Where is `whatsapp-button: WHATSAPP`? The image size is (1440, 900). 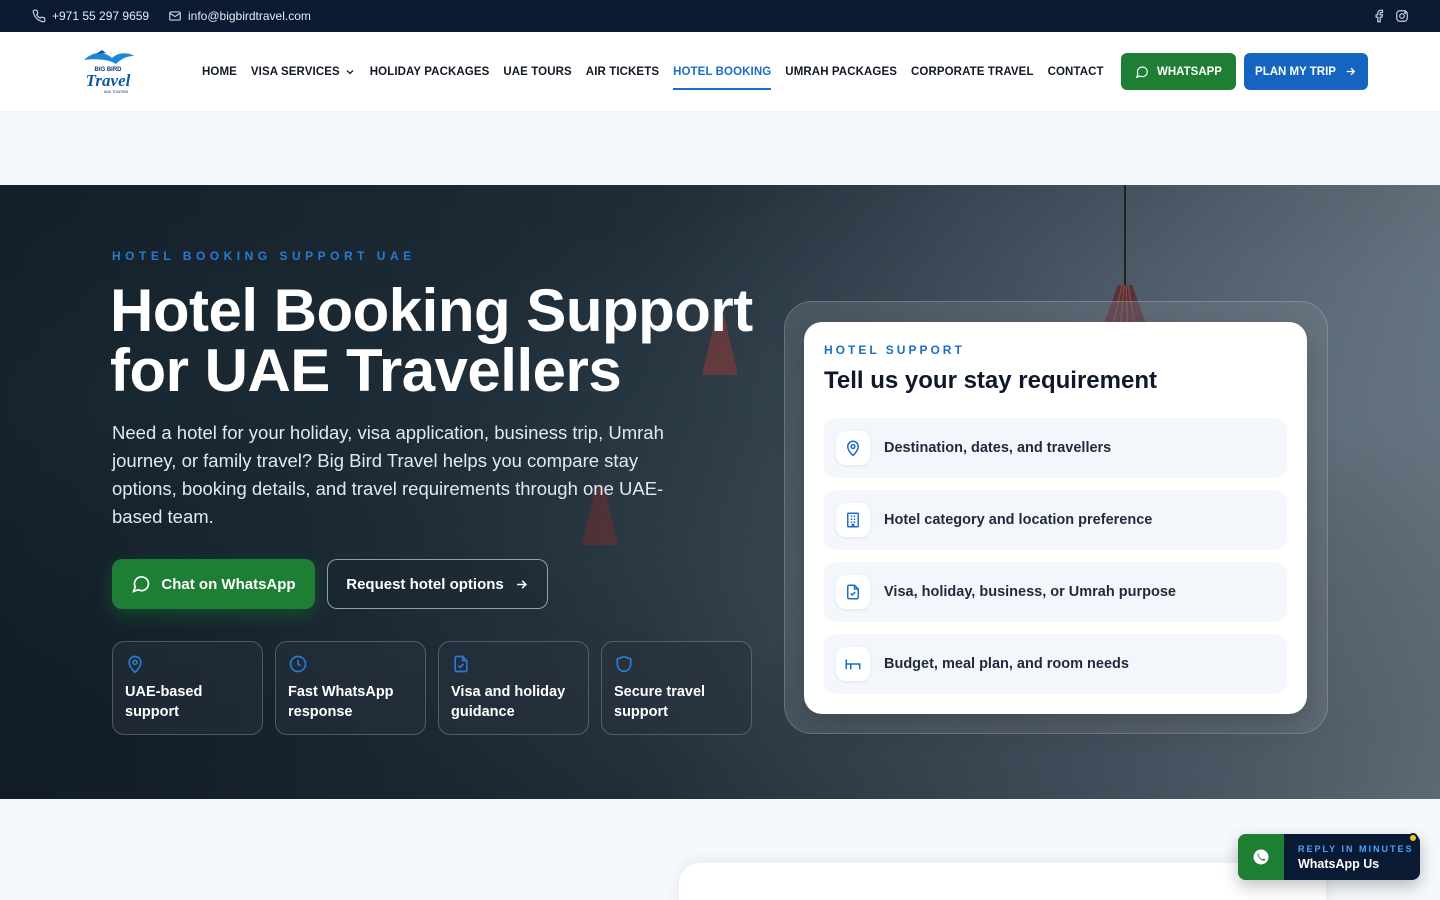 whatsapp-button: WHATSAPP is located at coordinates (1178, 71).